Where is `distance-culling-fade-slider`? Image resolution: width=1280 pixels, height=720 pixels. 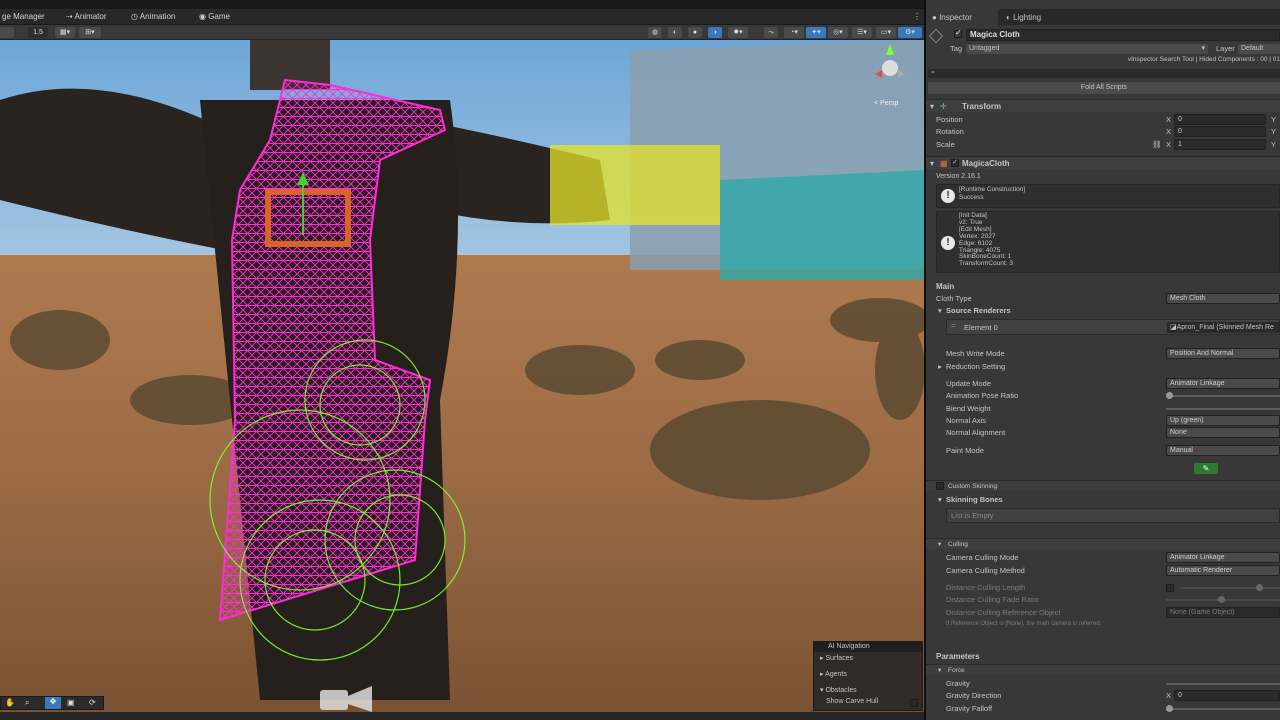 distance-culling-fade-slider is located at coordinates (1223, 599).